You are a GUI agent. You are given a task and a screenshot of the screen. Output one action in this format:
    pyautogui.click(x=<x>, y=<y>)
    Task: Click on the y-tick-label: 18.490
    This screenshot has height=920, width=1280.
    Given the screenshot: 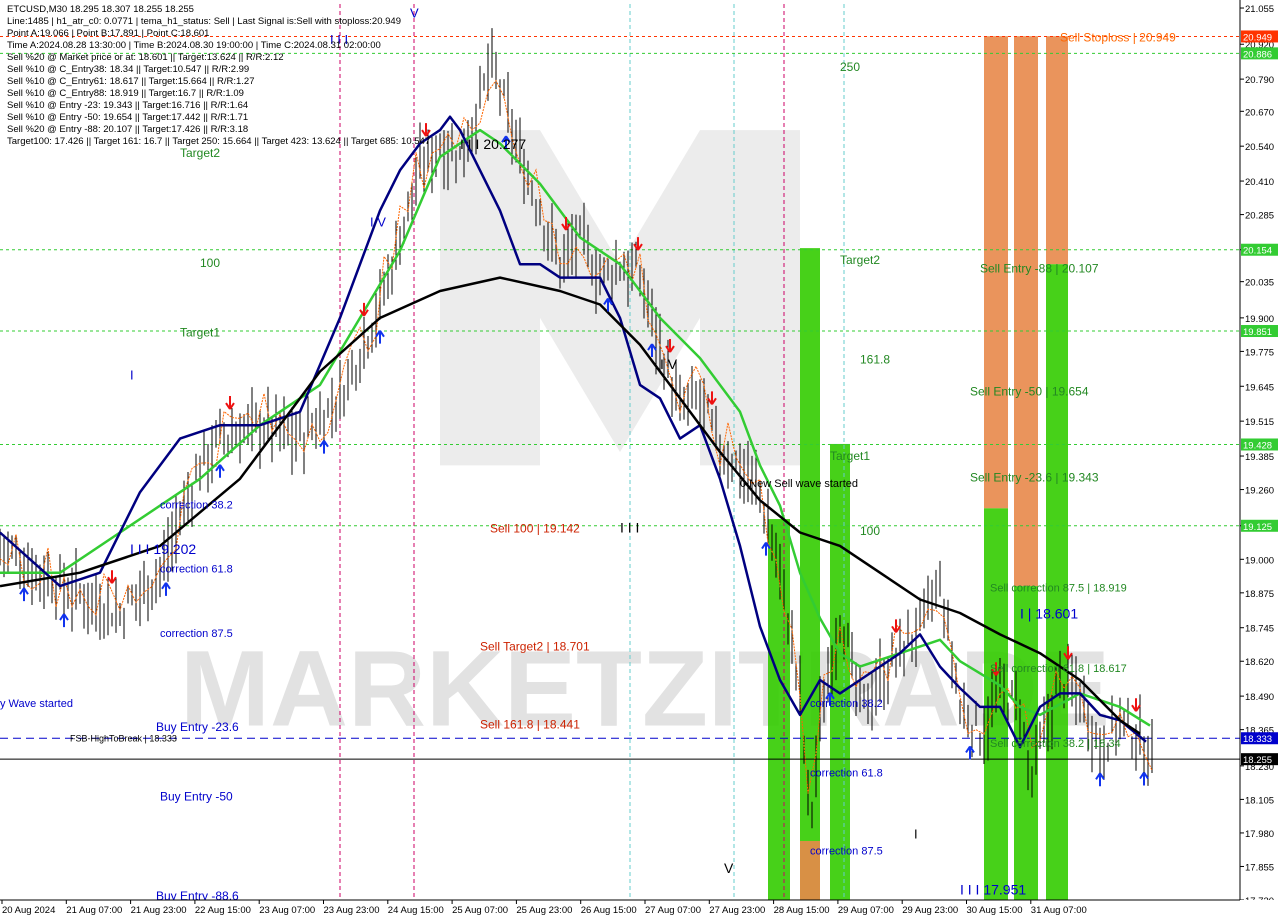 What is the action you would take?
    pyautogui.click(x=1259, y=697)
    